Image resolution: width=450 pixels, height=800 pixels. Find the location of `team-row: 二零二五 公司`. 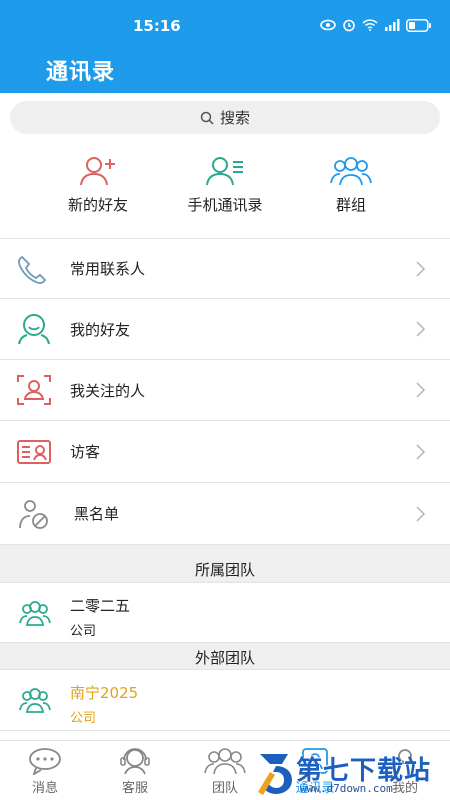

team-row: 二零二五 公司 is located at coordinates (225, 612).